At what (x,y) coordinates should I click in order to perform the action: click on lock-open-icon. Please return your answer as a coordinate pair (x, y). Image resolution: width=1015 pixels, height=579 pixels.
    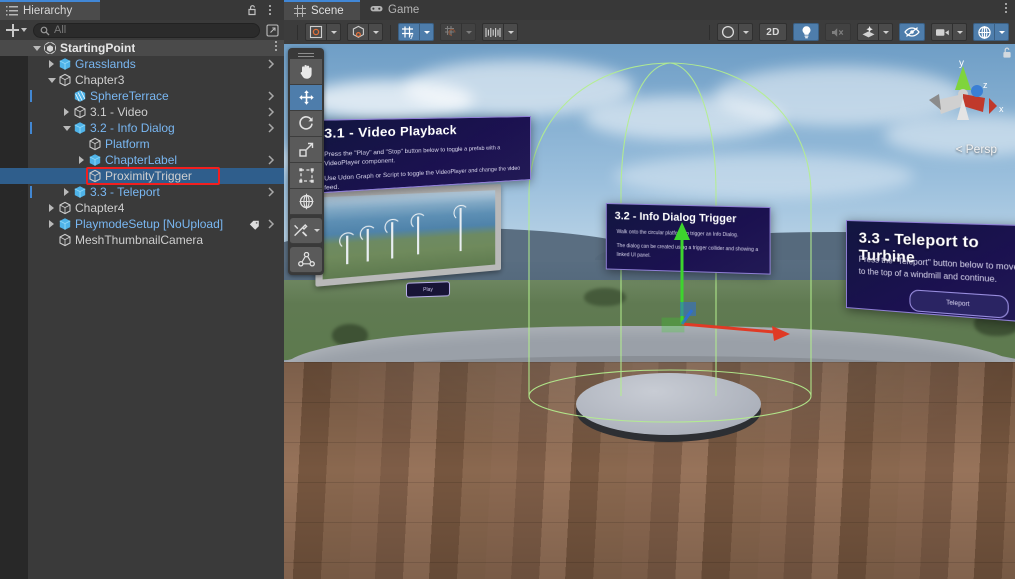
    Looking at the image, I should click on (252, 10).